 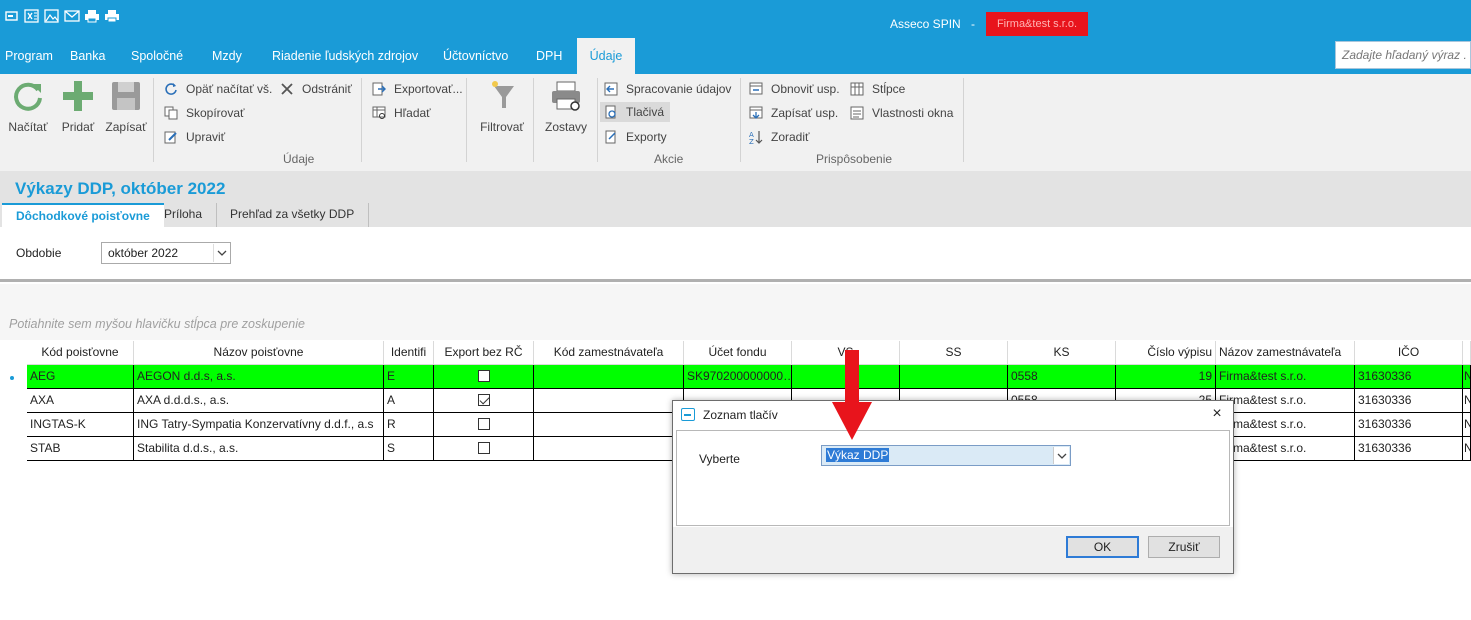 What do you see at coordinates (157, 56) in the screenshot?
I see `menu-spolocne: Spoločné` at bounding box center [157, 56].